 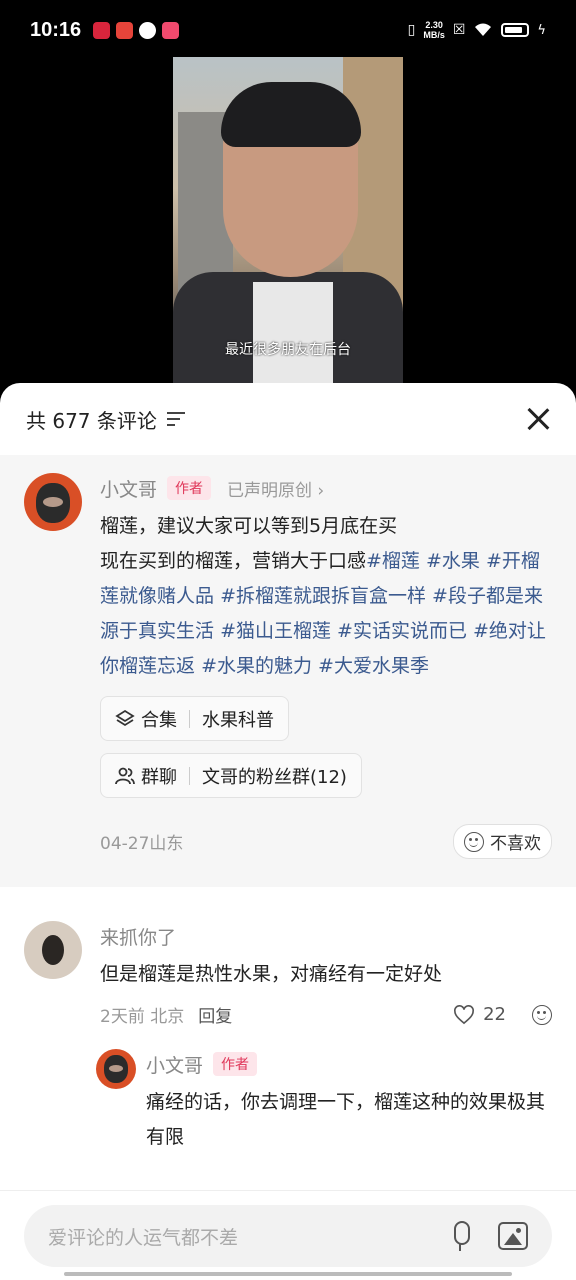 I want to click on vibrate-icon: ▯, so click(x=411, y=30).